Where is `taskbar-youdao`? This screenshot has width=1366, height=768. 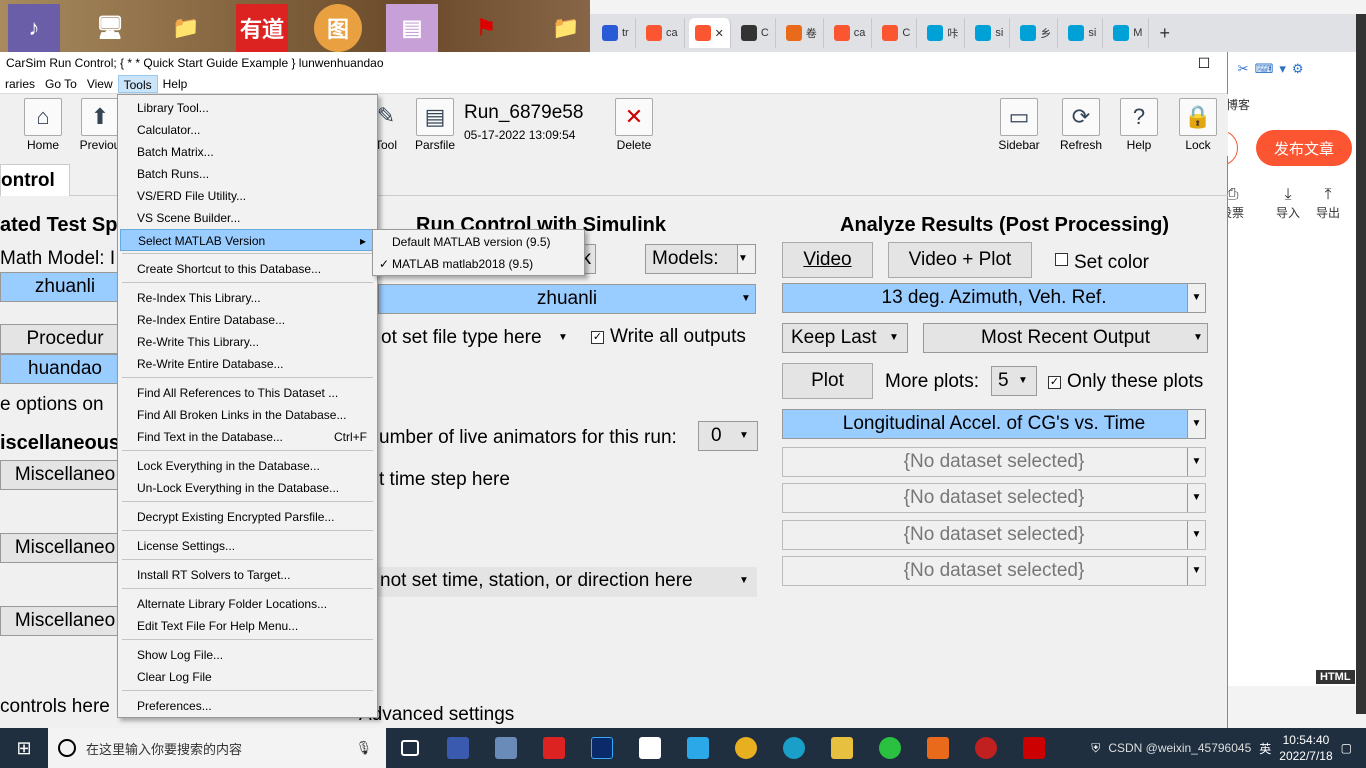 taskbar-youdao is located at coordinates (554, 748).